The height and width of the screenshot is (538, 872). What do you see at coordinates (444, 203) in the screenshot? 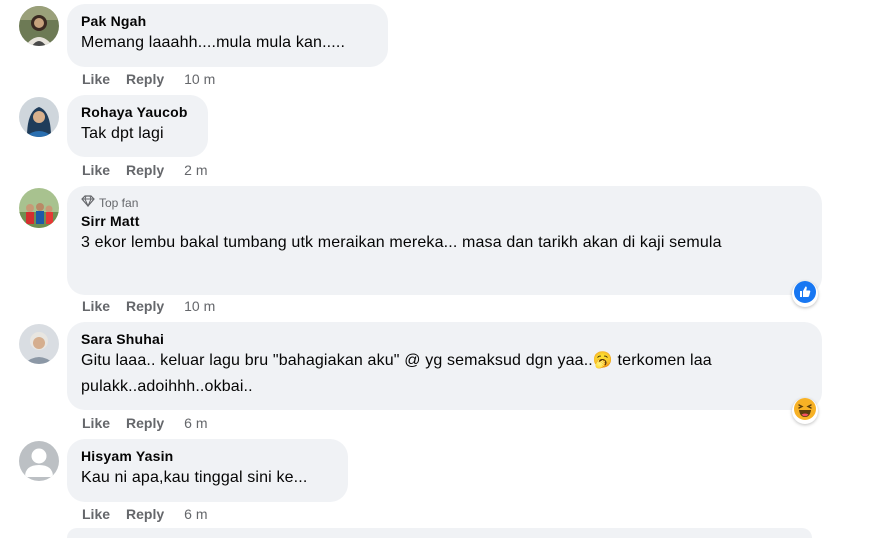
I see `top-fan-badge: Top fan` at bounding box center [444, 203].